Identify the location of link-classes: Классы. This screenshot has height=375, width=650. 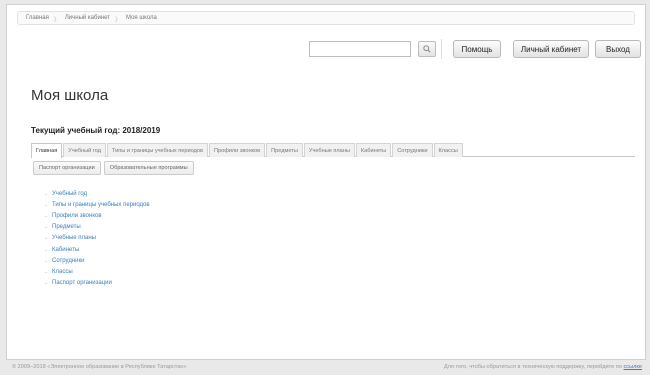
(62, 272).